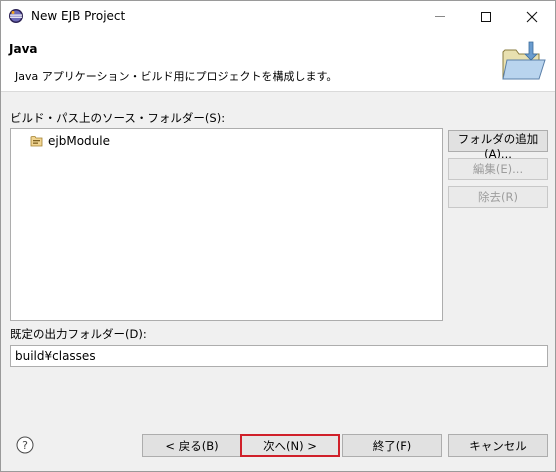  I want to click on wizard-banner: Java Java アプリケーション・ビルド用にプロジェクトを構成します。, so click(278, 62).